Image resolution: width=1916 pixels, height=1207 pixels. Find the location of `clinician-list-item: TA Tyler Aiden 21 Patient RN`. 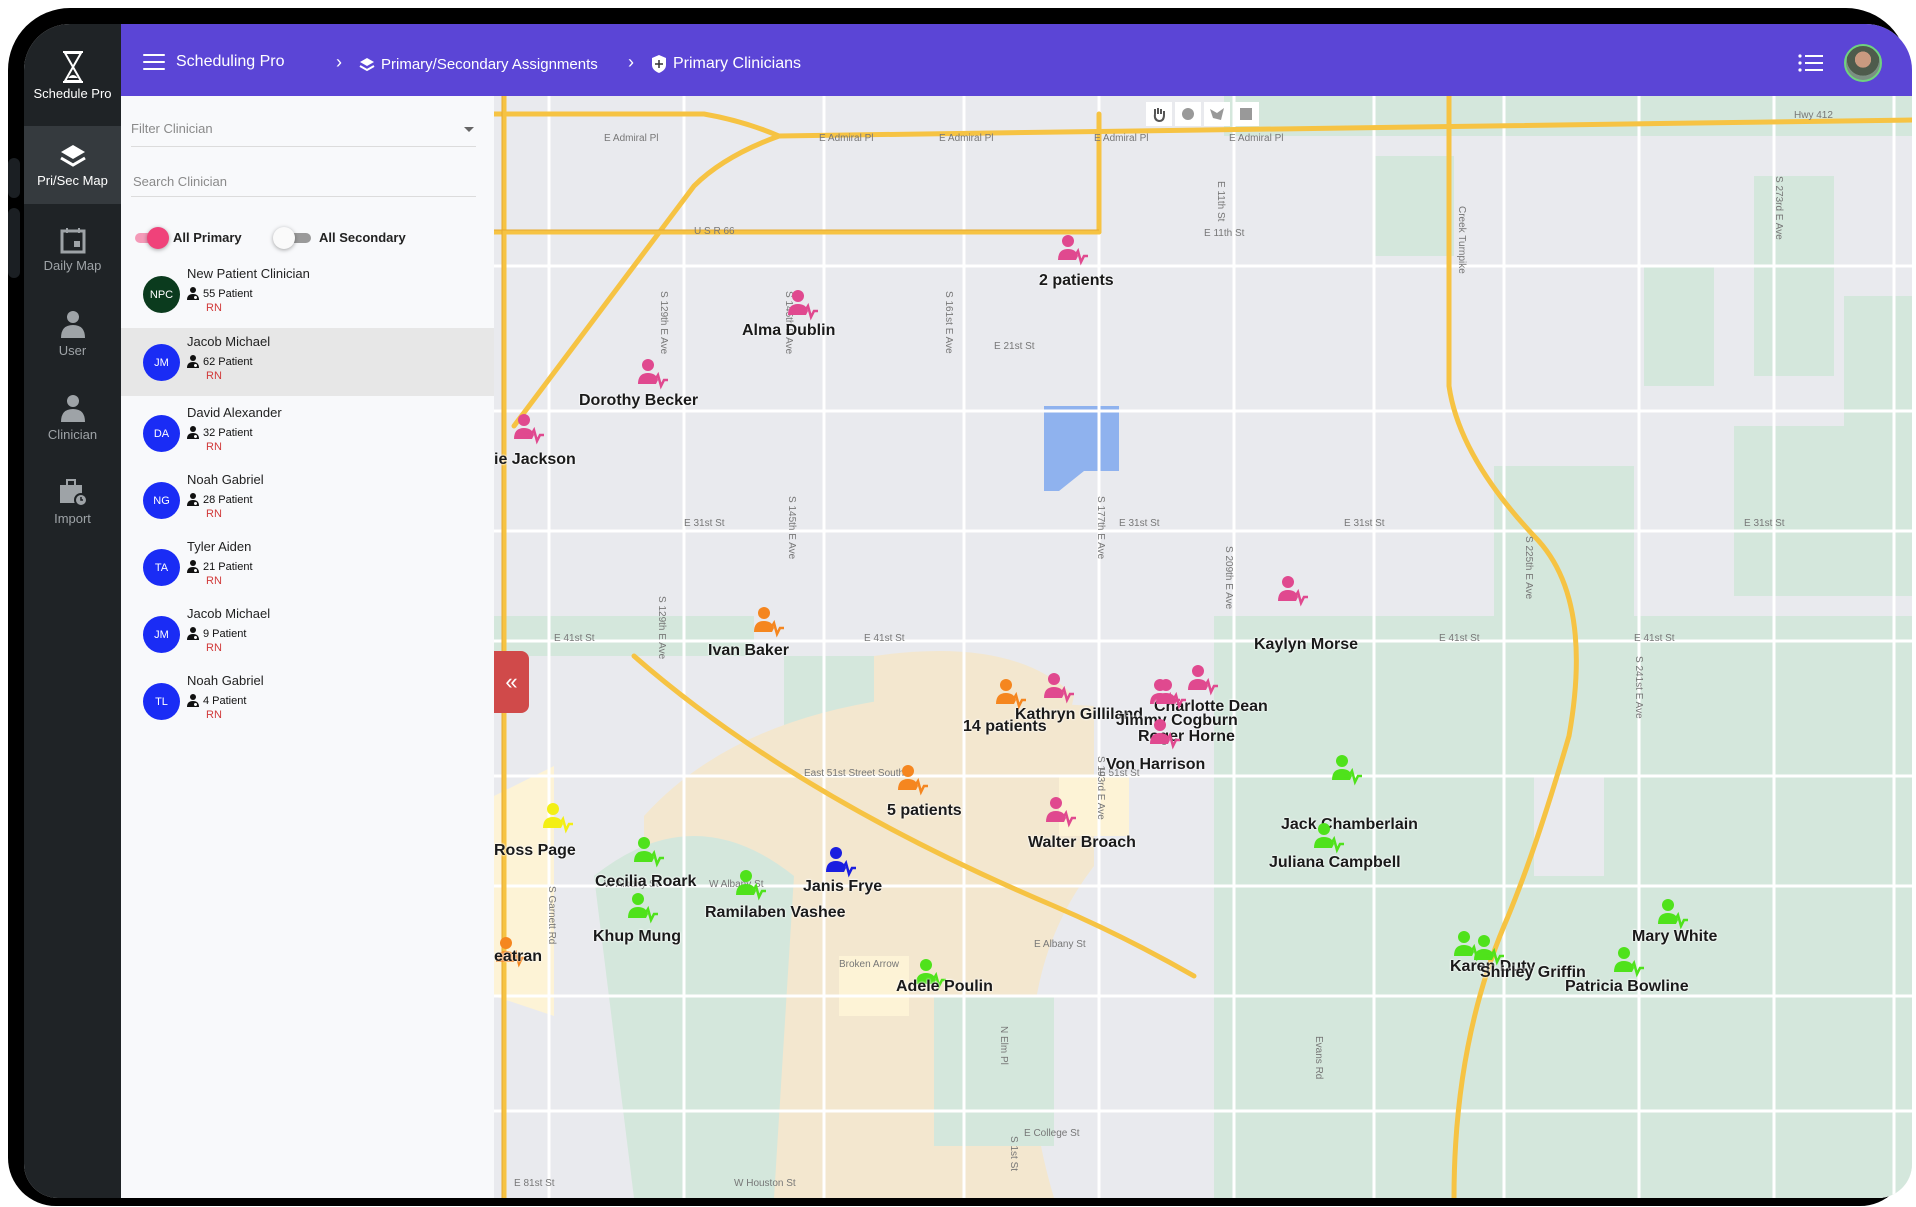

clinician-list-item: TA Tyler Aiden 21 Patient RN is located at coordinates (307, 567).